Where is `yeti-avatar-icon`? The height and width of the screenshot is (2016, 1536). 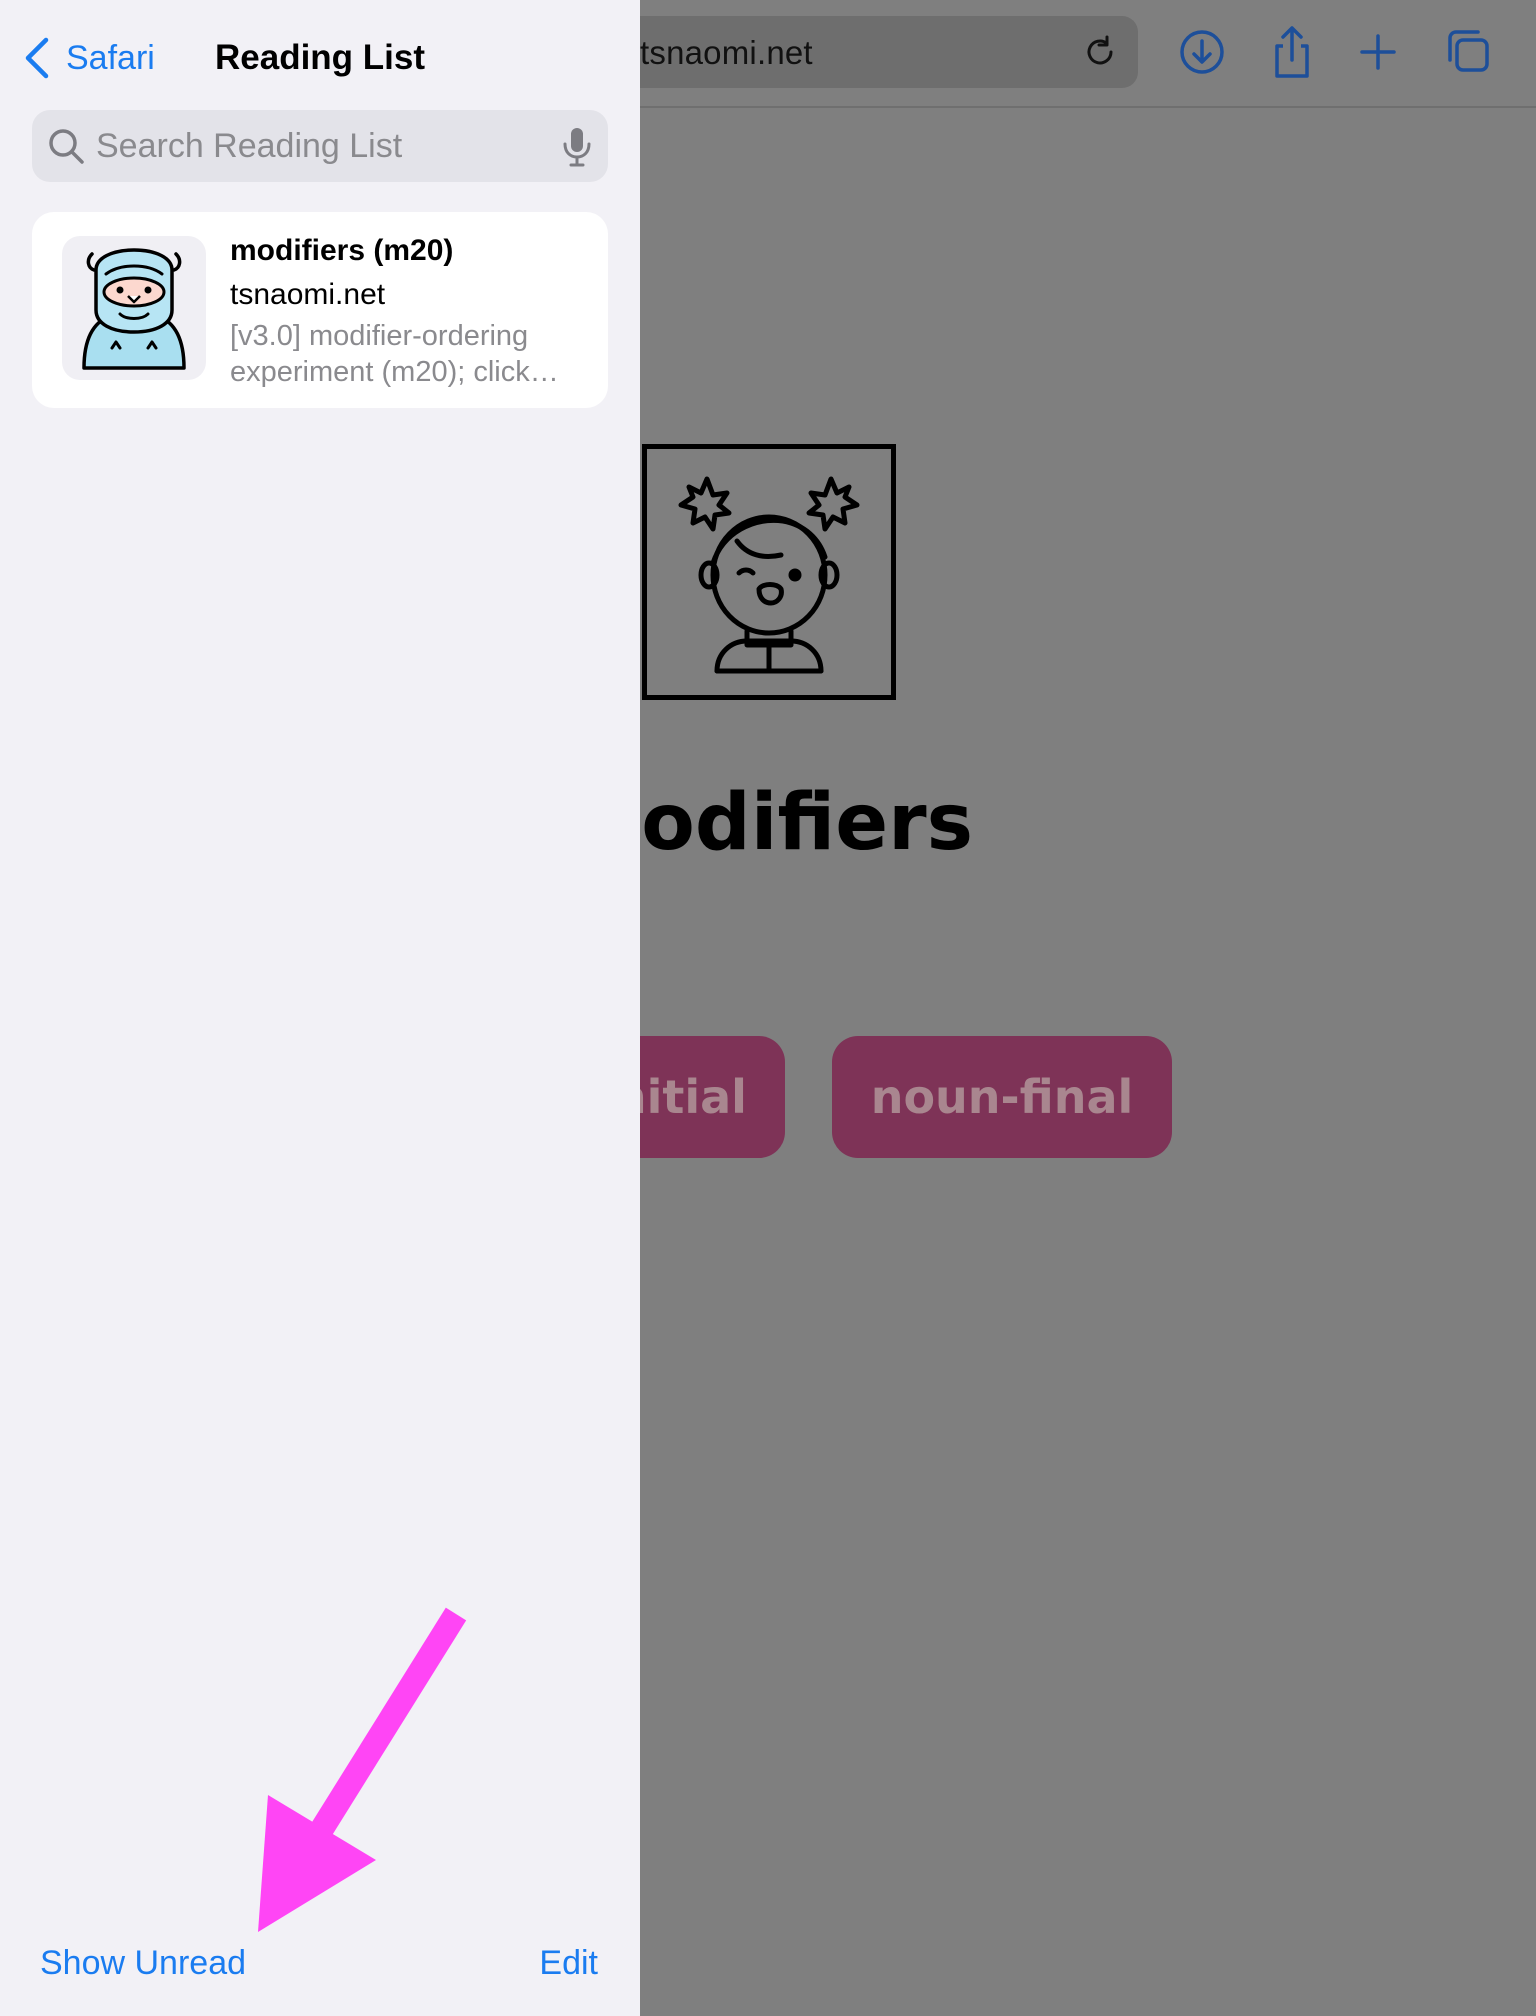 yeti-avatar-icon is located at coordinates (134, 309).